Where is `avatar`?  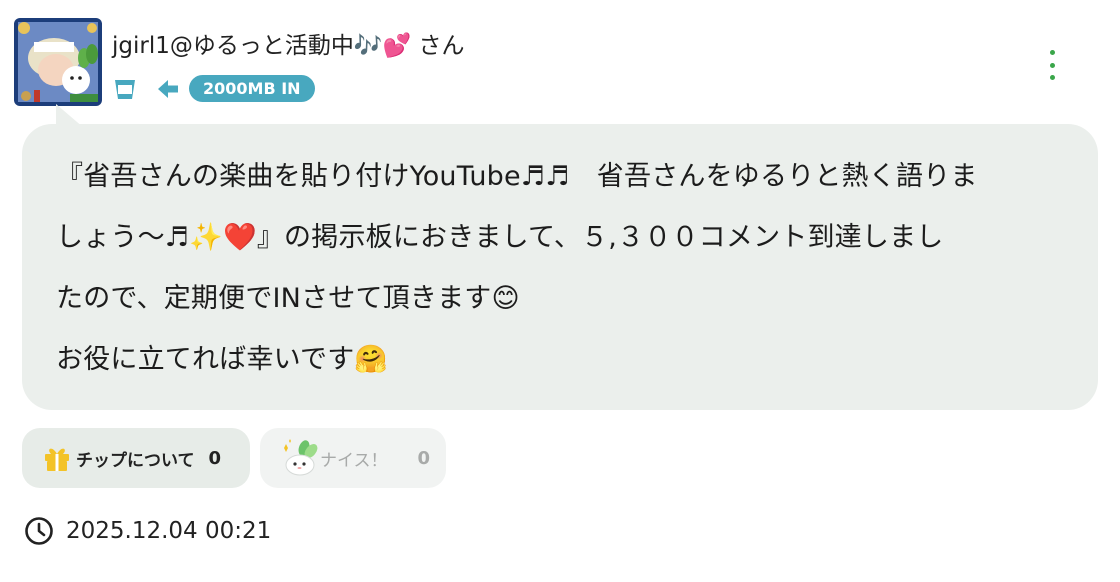
avatar is located at coordinates (58, 62).